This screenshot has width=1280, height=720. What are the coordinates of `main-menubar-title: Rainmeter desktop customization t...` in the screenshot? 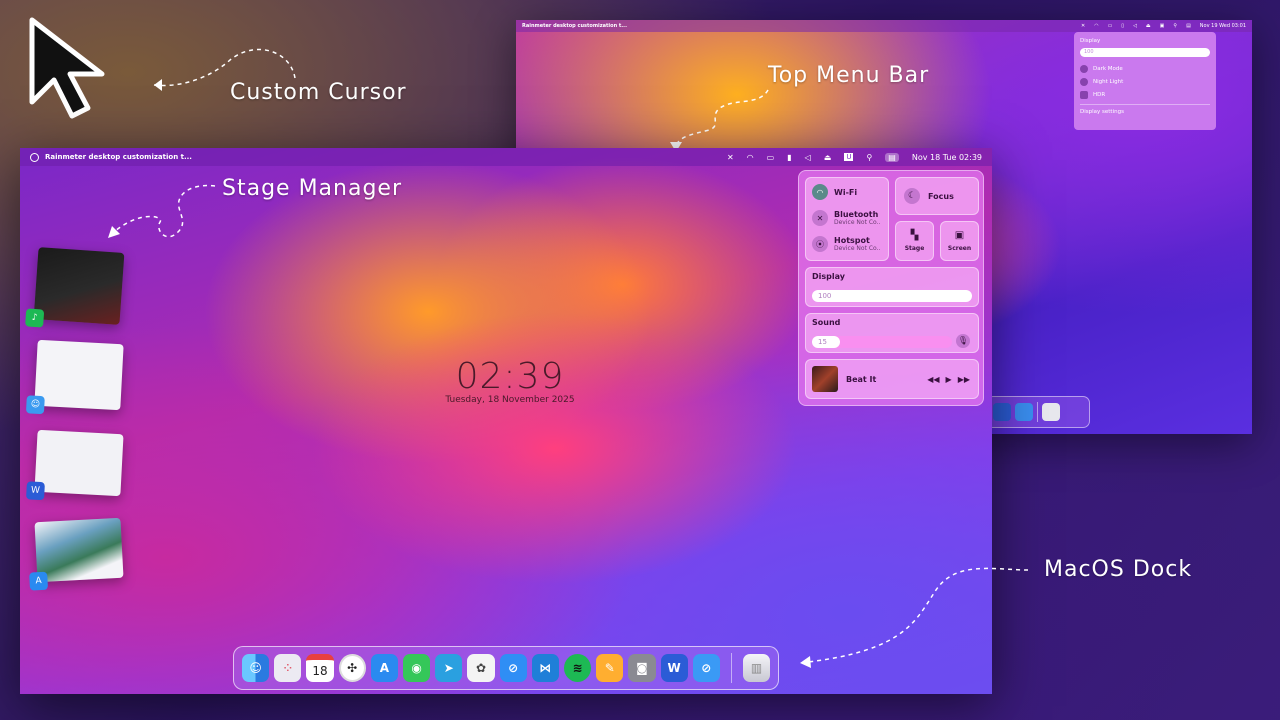 It's located at (118, 157).